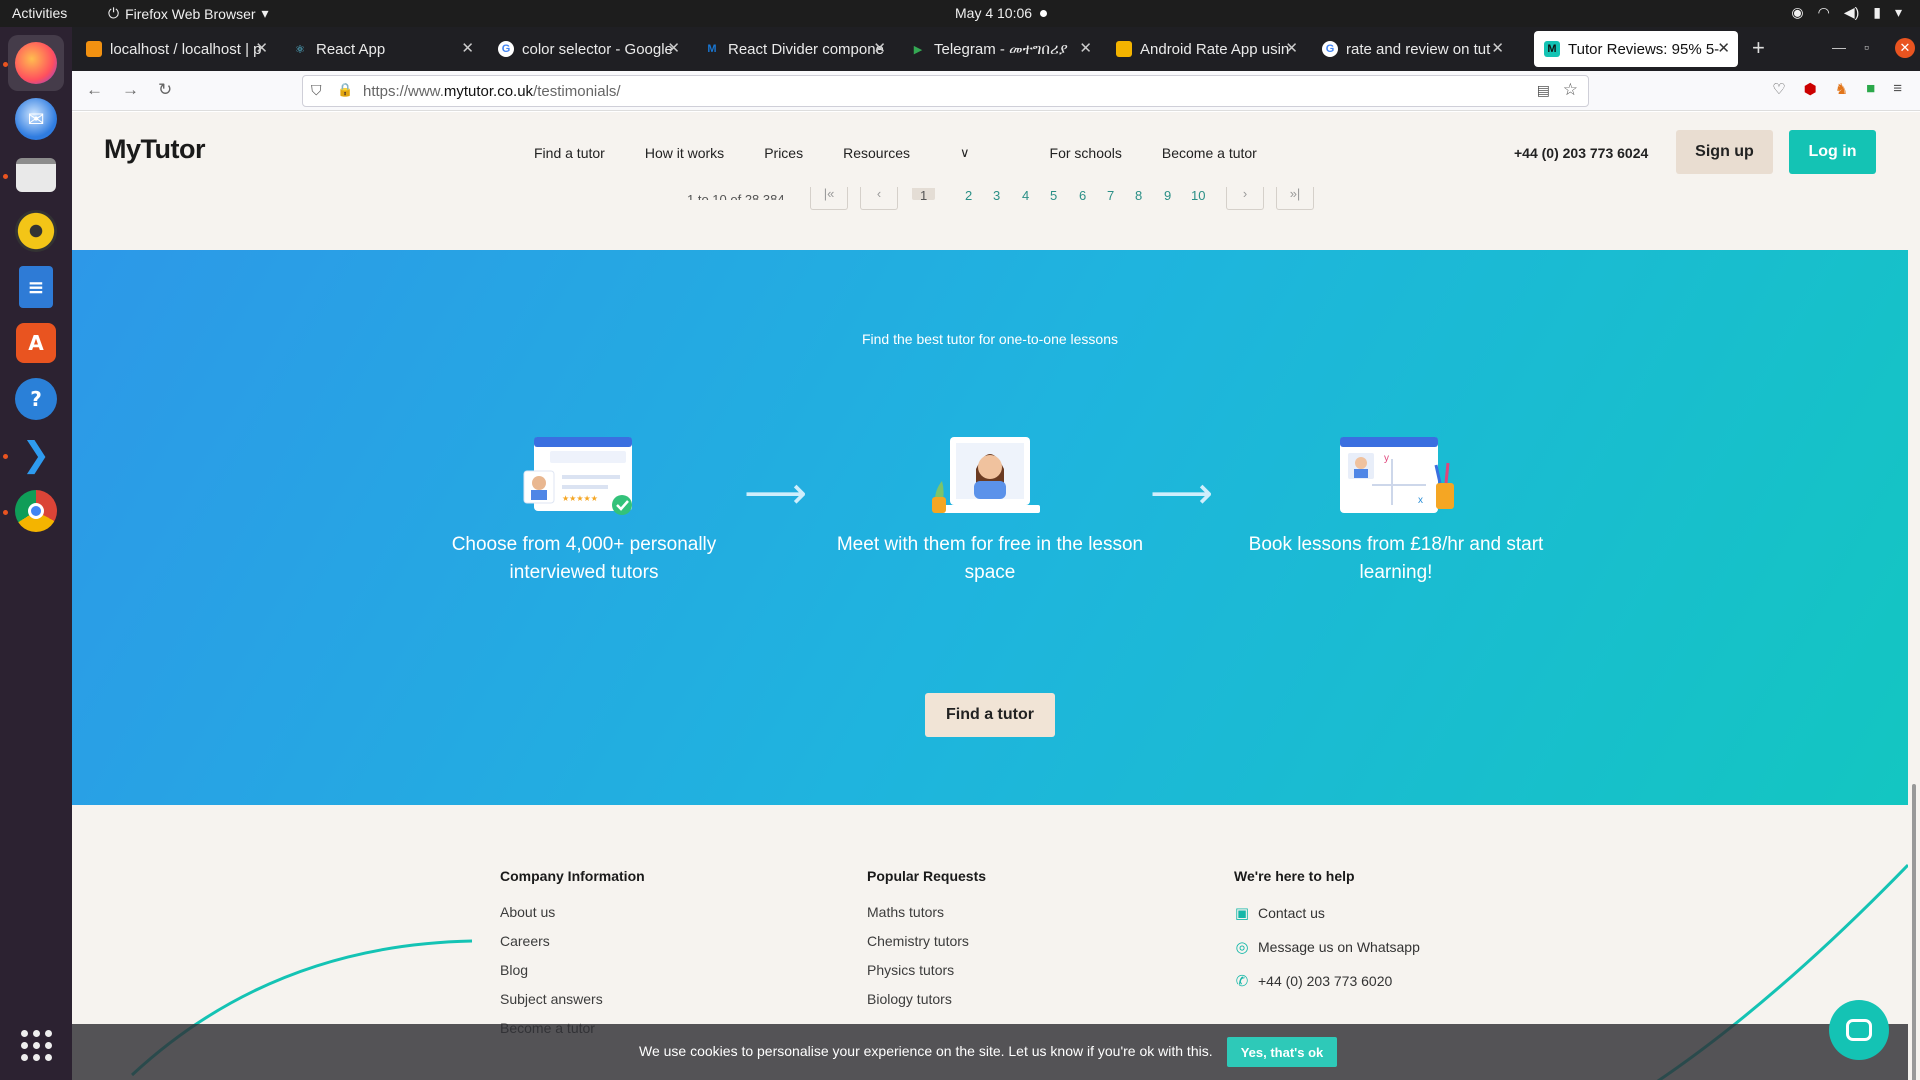  I want to click on last-page-button: »|, so click(1295, 198).